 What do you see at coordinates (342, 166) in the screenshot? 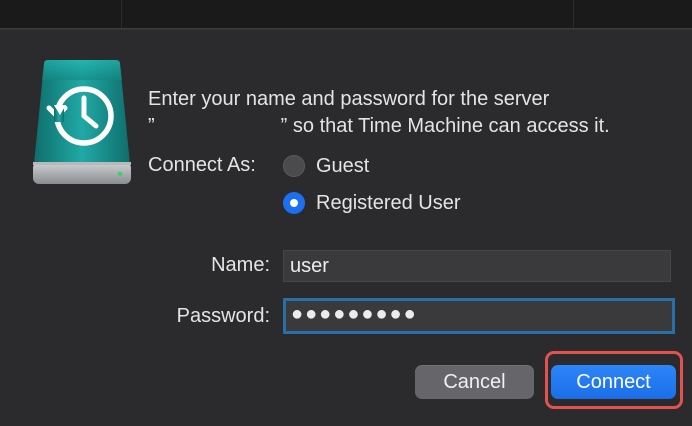
I see `radio-guest-label: Guest` at bounding box center [342, 166].